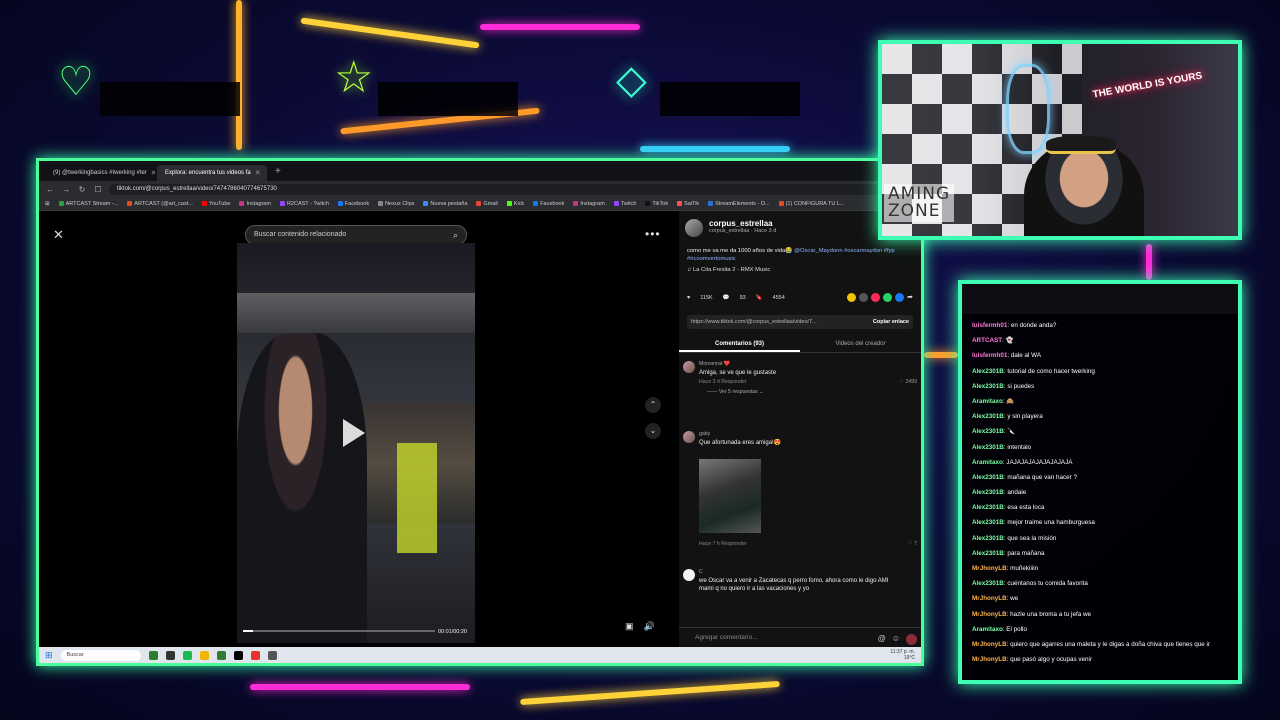 The image size is (1280, 720). What do you see at coordinates (238, 655) in the screenshot?
I see `tiktok-icon` at bounding box center [238, 655].